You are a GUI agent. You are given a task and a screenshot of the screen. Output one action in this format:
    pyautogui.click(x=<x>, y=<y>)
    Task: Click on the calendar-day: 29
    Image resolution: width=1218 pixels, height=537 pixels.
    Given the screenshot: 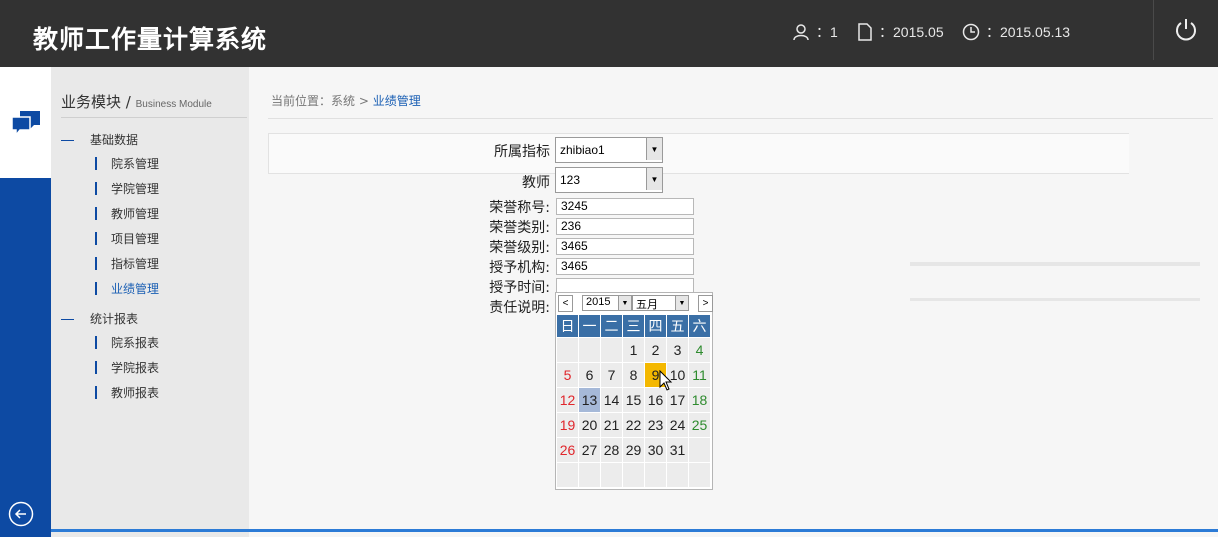 What is the action you would take?
    pyautogui.click(x=633, y=450)
    